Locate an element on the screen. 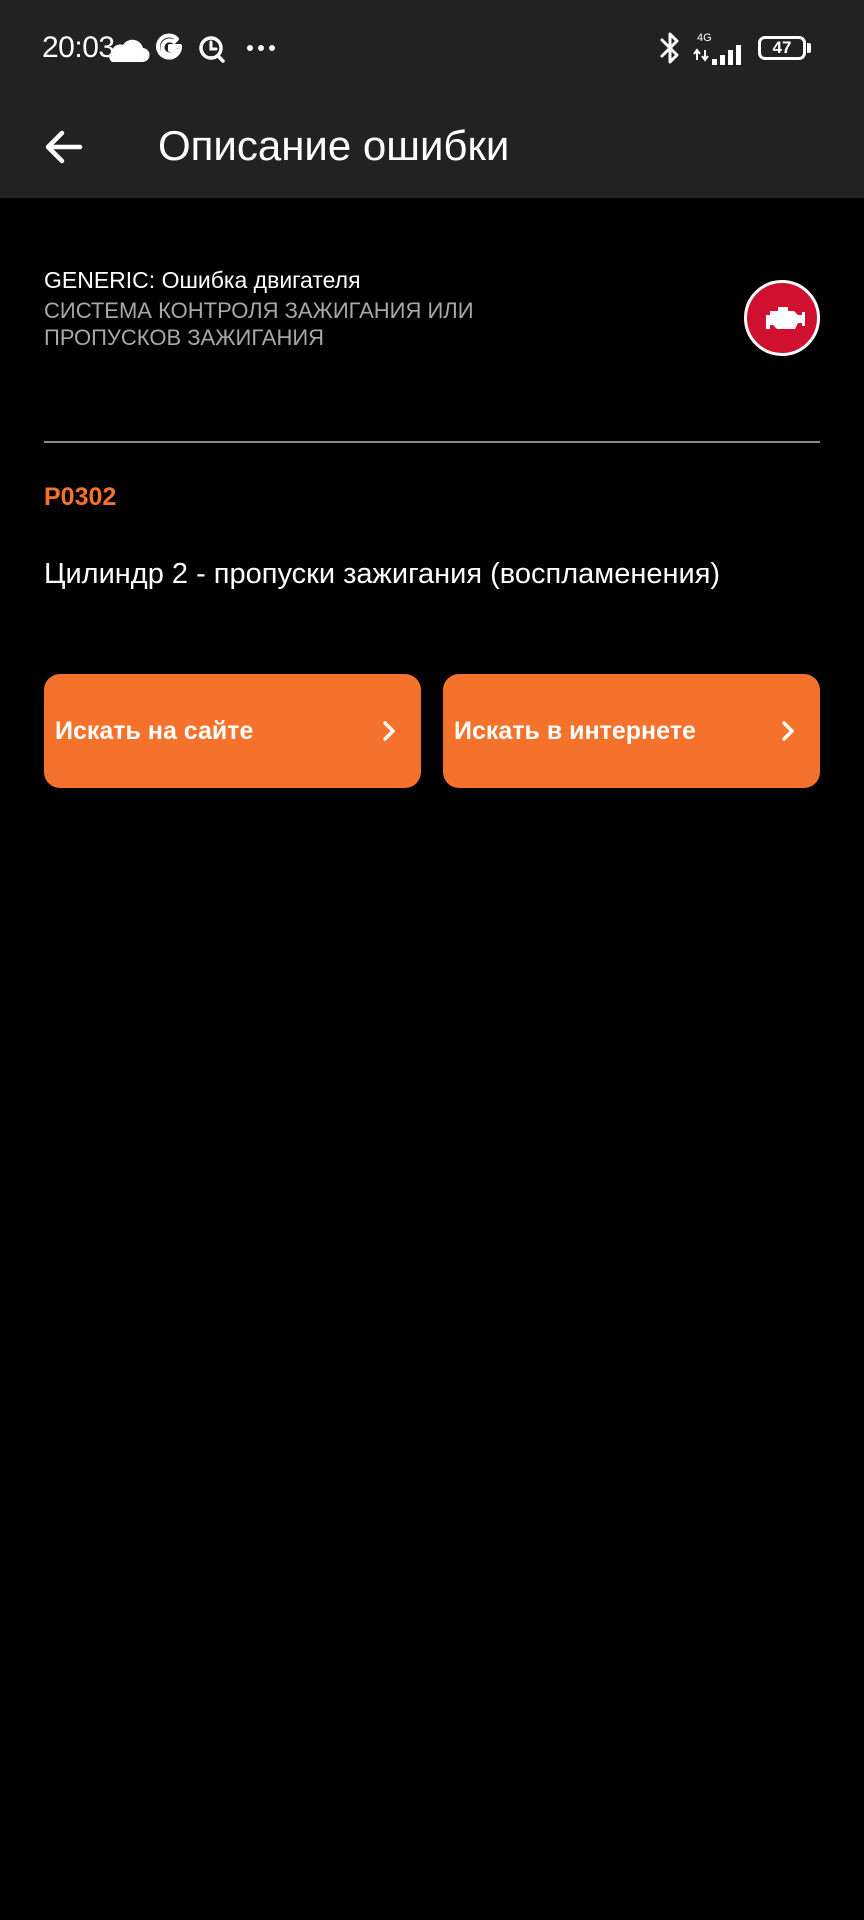  error-subsystem-line: СИСТЕМА КОНТРОЛЯ ЗАЖИГАНИЯ ИЛИ is located at coordinates (259, 310).